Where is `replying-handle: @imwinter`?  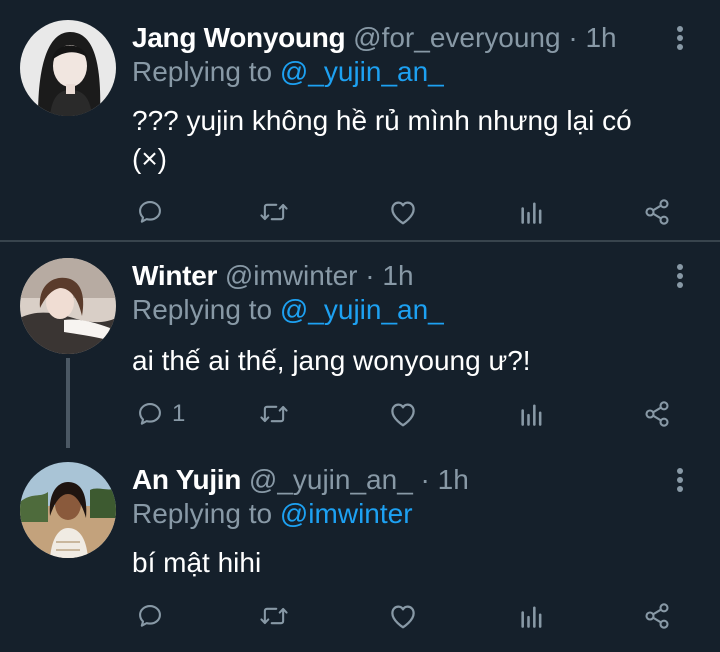 replying-handle: @imwinter is located at coordinates (346, 513).